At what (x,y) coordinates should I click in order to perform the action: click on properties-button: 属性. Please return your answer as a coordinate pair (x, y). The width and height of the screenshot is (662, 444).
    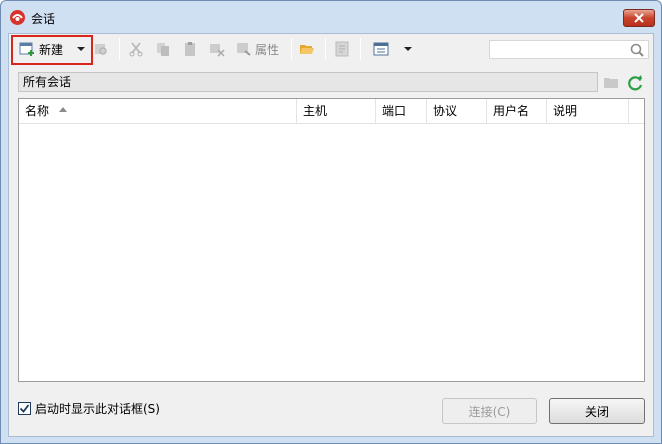
    Looking at the image, I should click on (257, 49).